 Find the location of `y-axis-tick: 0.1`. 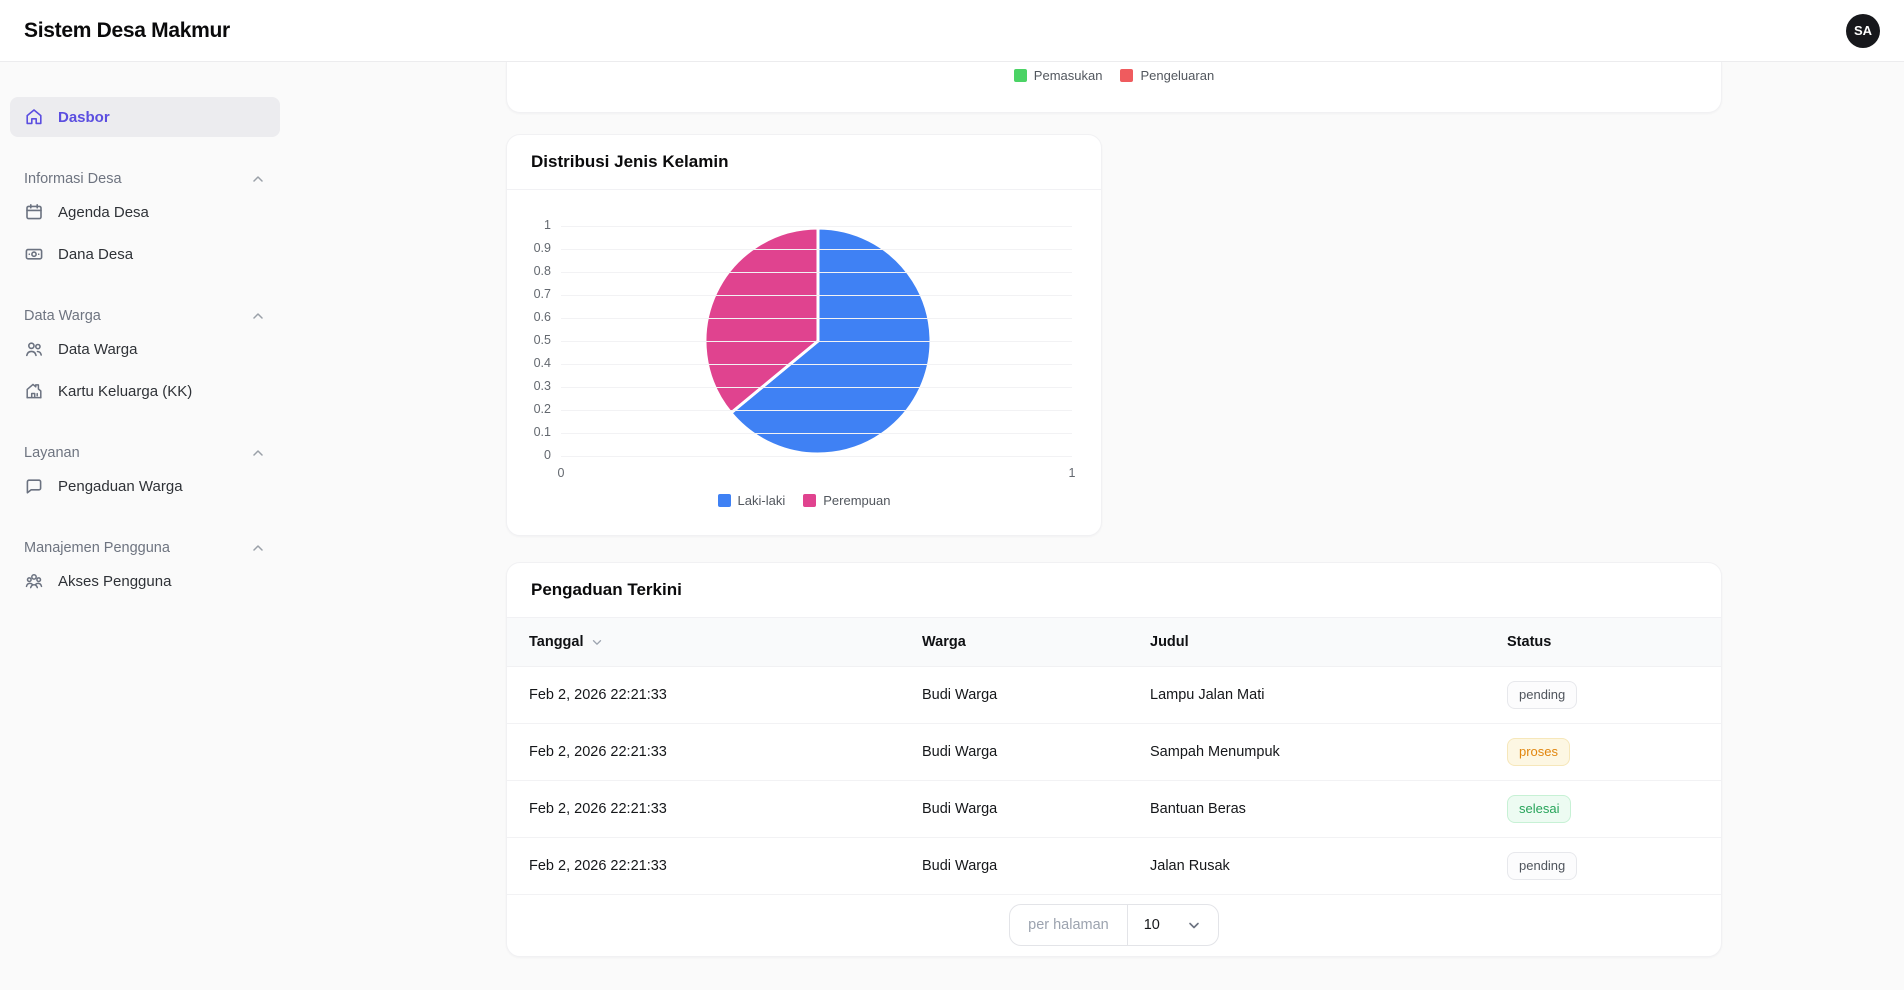

y-axis-tick: 0.1 is located at coordinates (542, 432).